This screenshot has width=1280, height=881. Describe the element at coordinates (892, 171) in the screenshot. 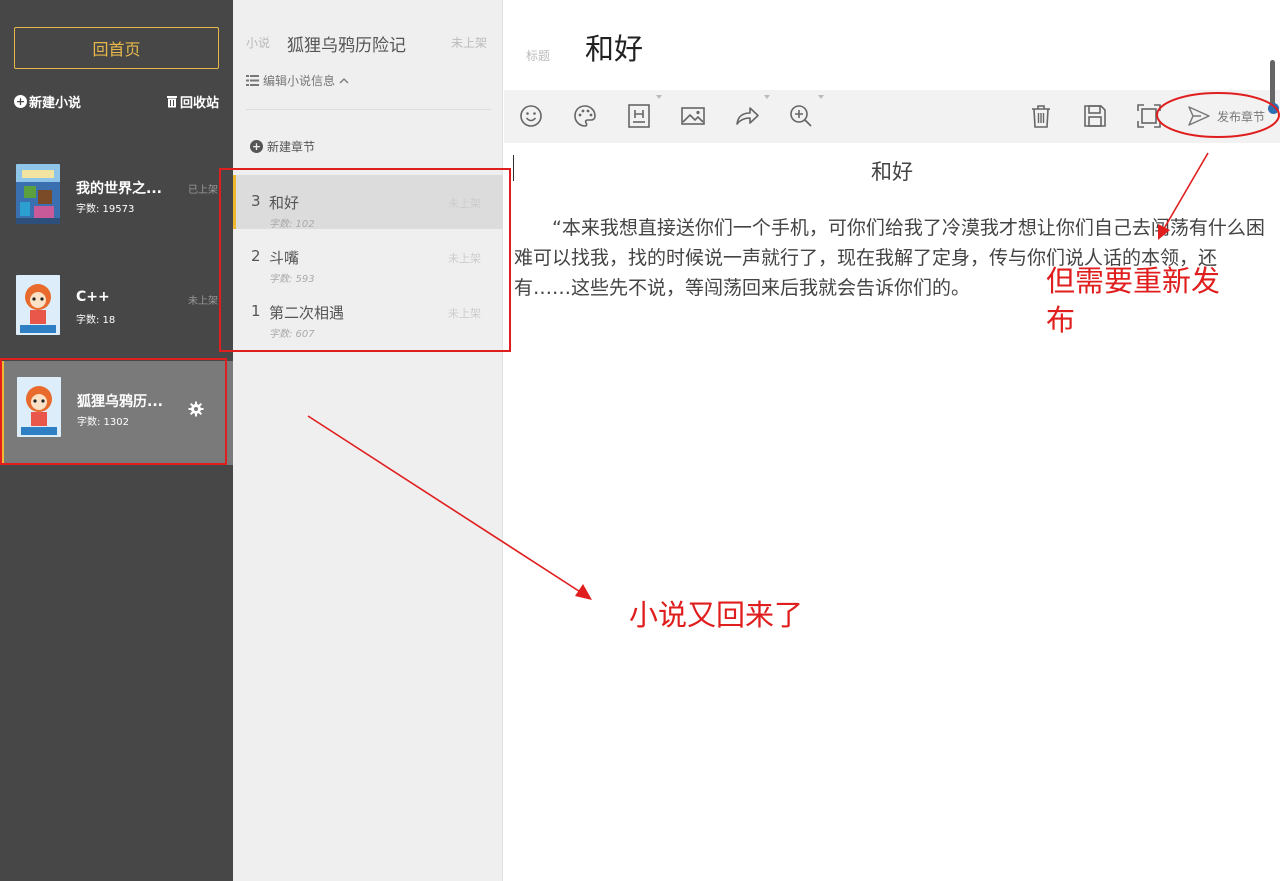

I see `document-heading: 和好` at that location.